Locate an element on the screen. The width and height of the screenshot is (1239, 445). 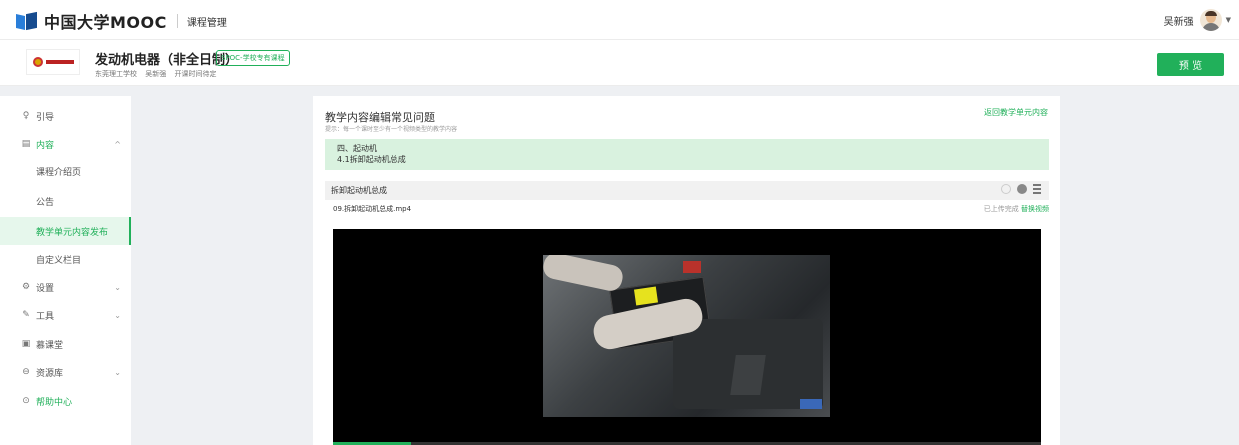
school-logo is located at coordinates (53, 62).